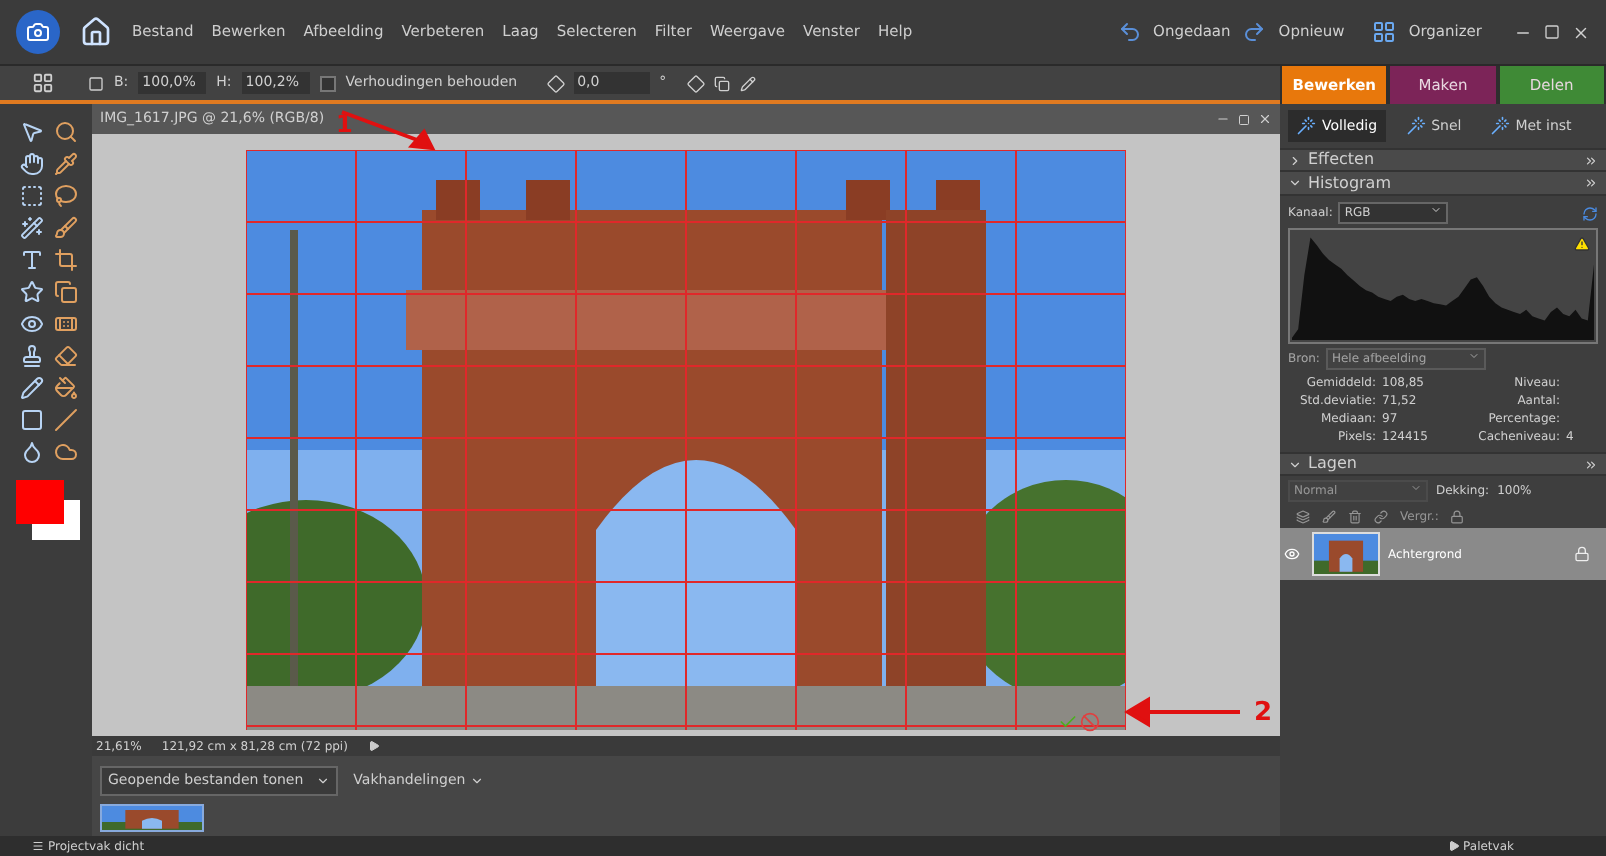  Describe the element at coordinates (344, 125) in the screenshot. I see `annotation-number: 1` at that location.